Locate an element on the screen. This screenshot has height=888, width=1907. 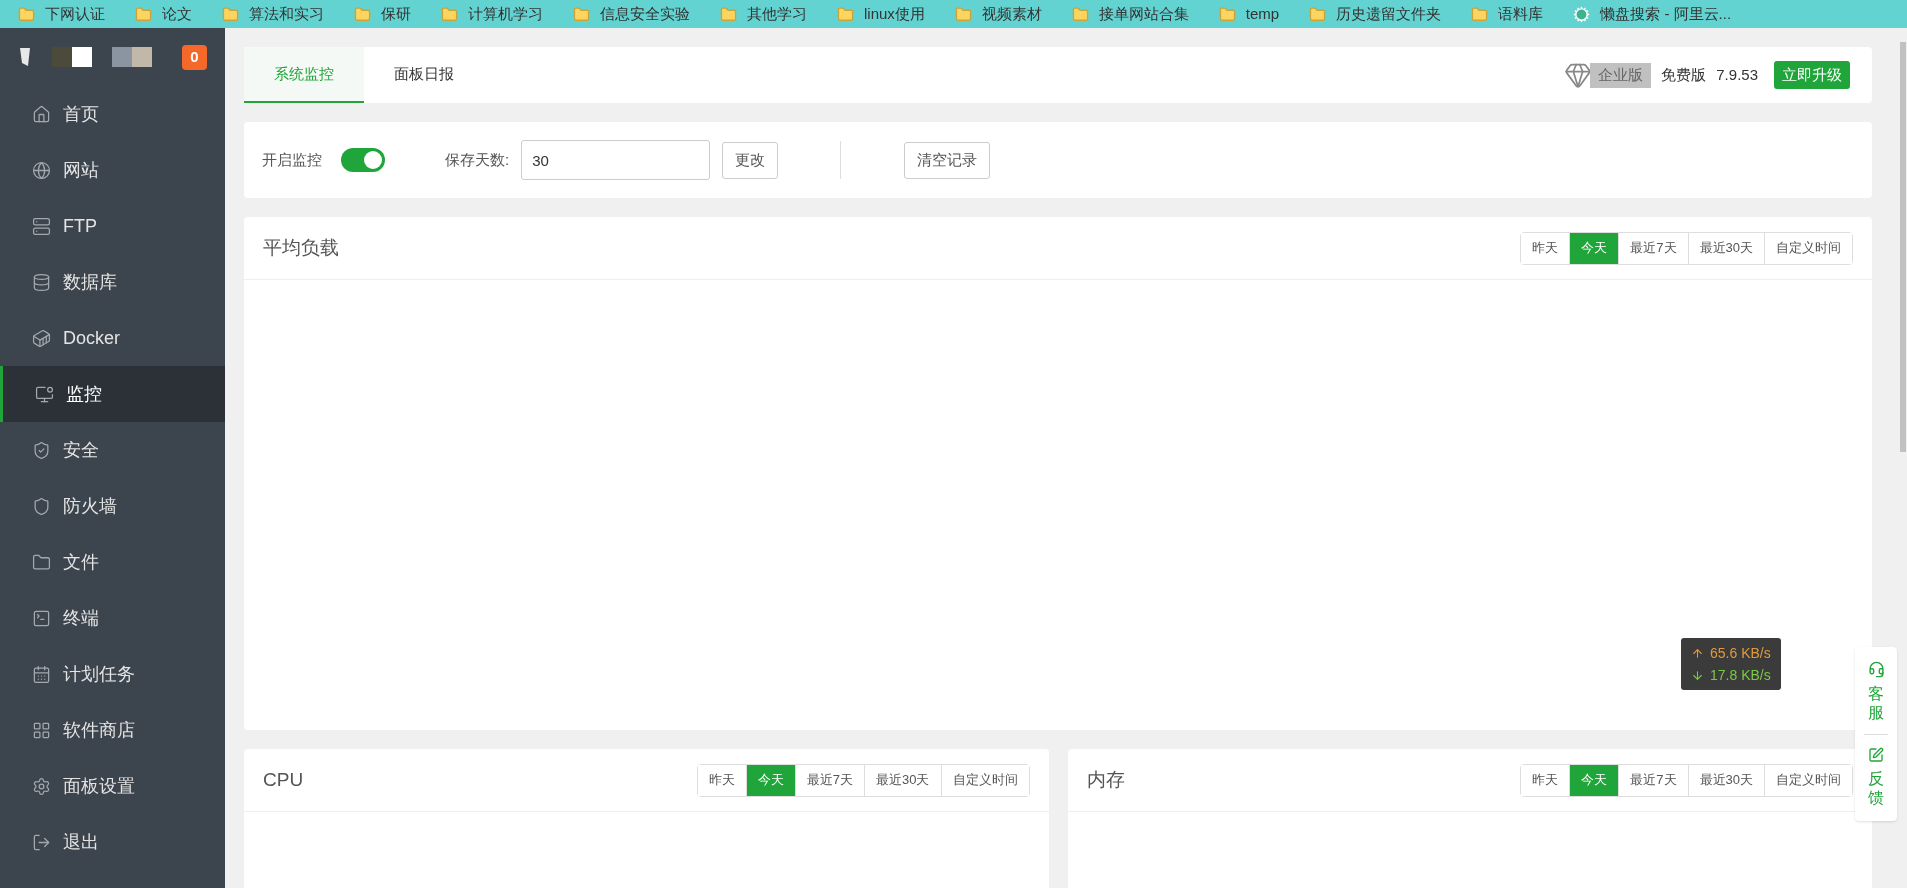
sidebar-item: 防火墙 is located at coordinates (112, 506).